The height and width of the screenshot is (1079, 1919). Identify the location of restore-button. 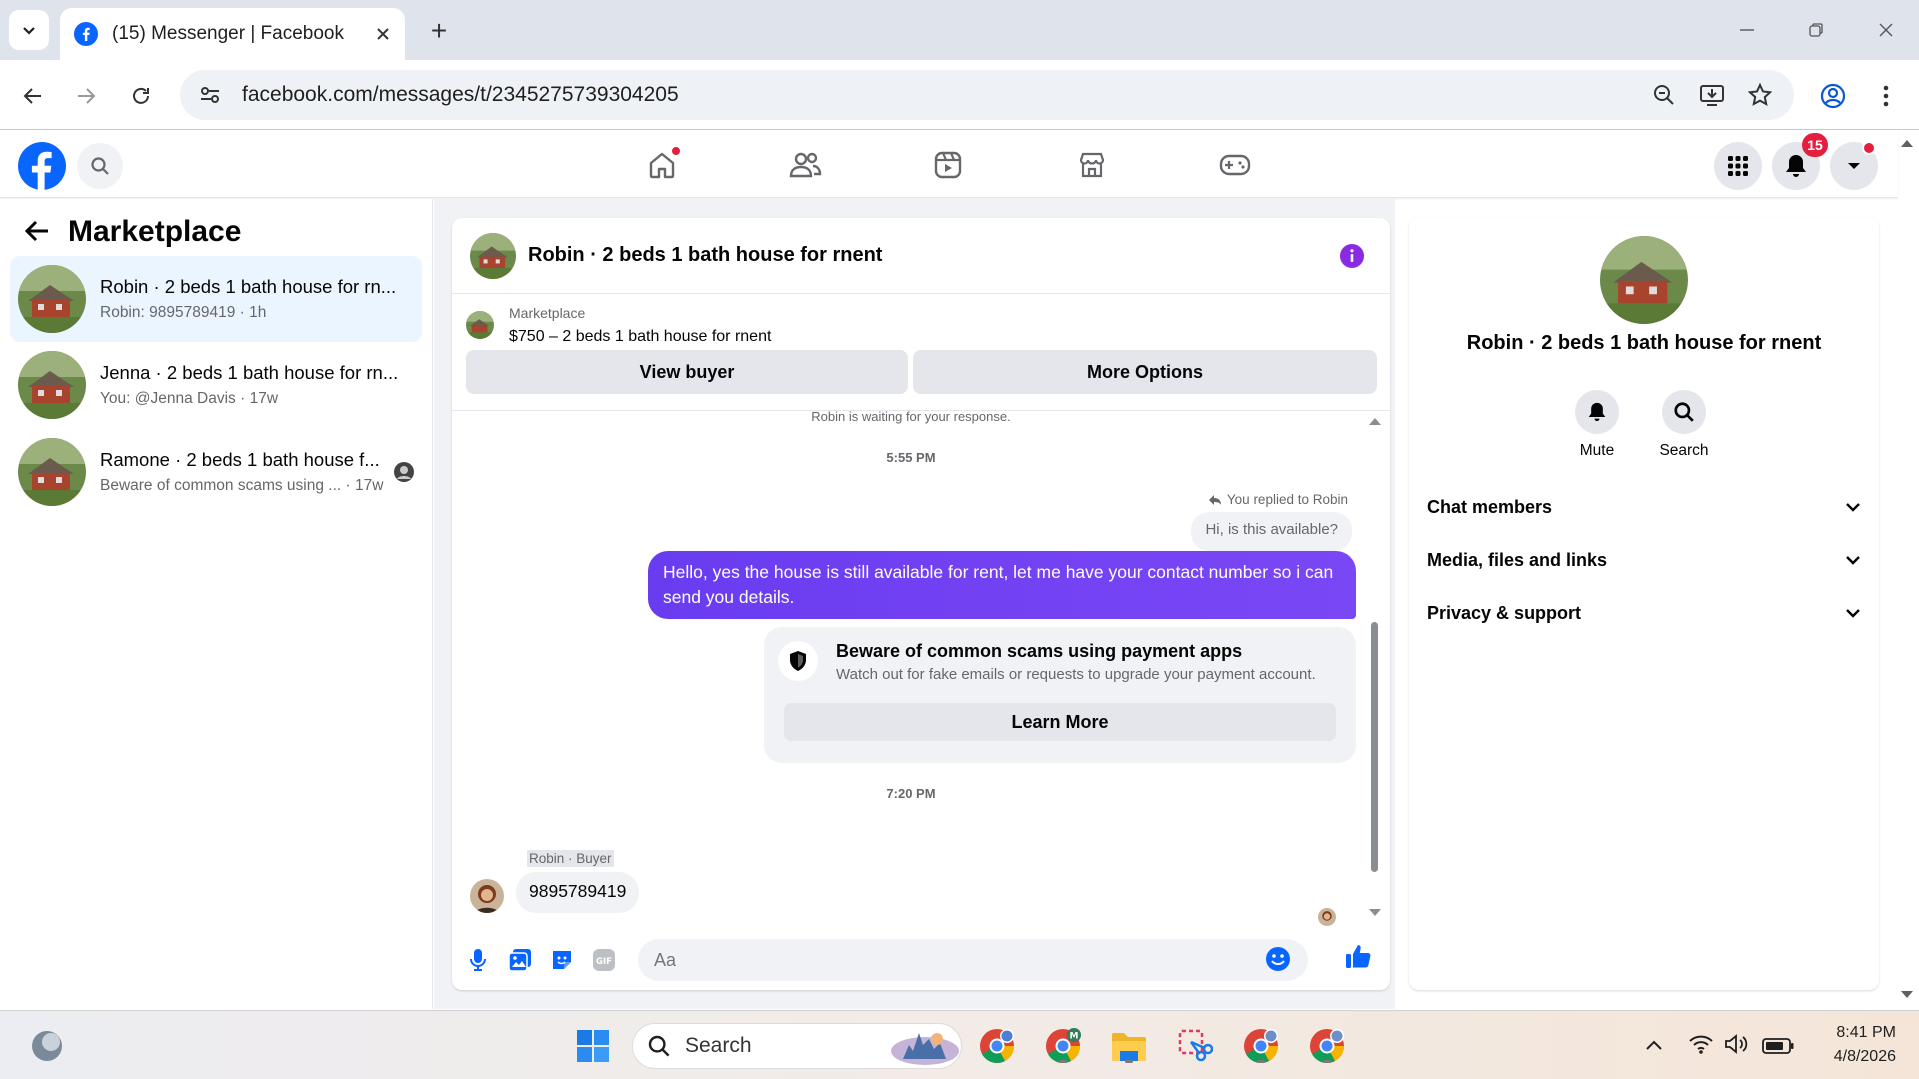
(1816, 30).